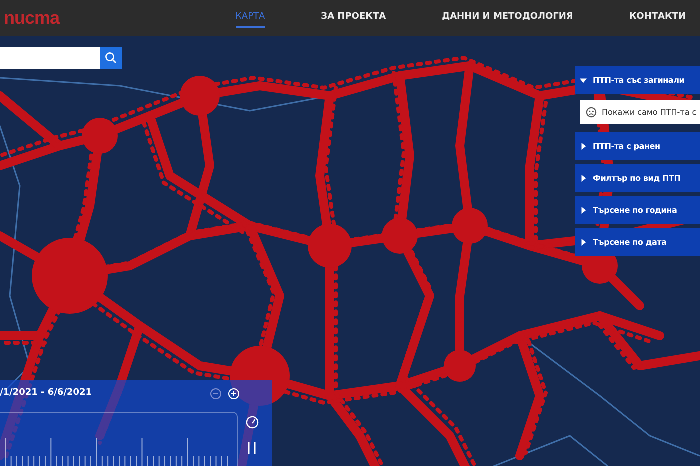 Image resolution: width=700 pixels, height=466 pixels. Describe the element at coordinates (234, 394) in the screenshot. I see `zoom-in-icon` at that location.